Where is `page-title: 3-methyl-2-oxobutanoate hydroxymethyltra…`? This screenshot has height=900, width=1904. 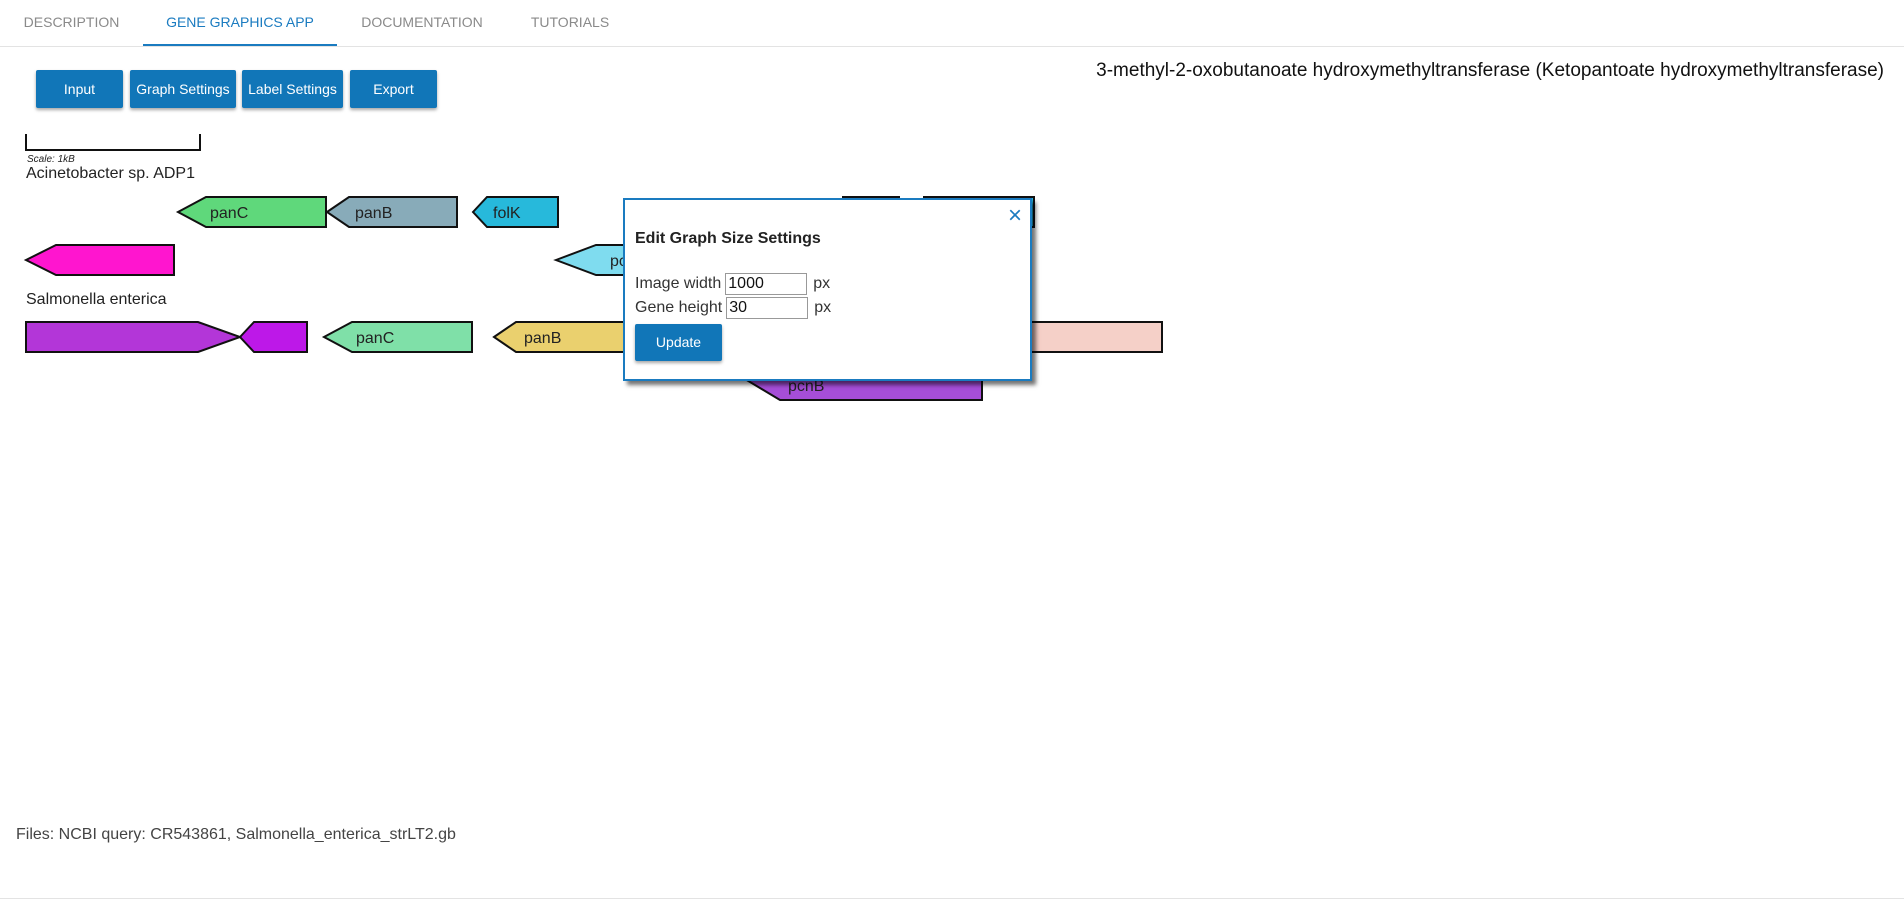 page-title: 3-methyl-2-oxobutanoate hydroxymethyltra… is located at coordinates (1490, 70).